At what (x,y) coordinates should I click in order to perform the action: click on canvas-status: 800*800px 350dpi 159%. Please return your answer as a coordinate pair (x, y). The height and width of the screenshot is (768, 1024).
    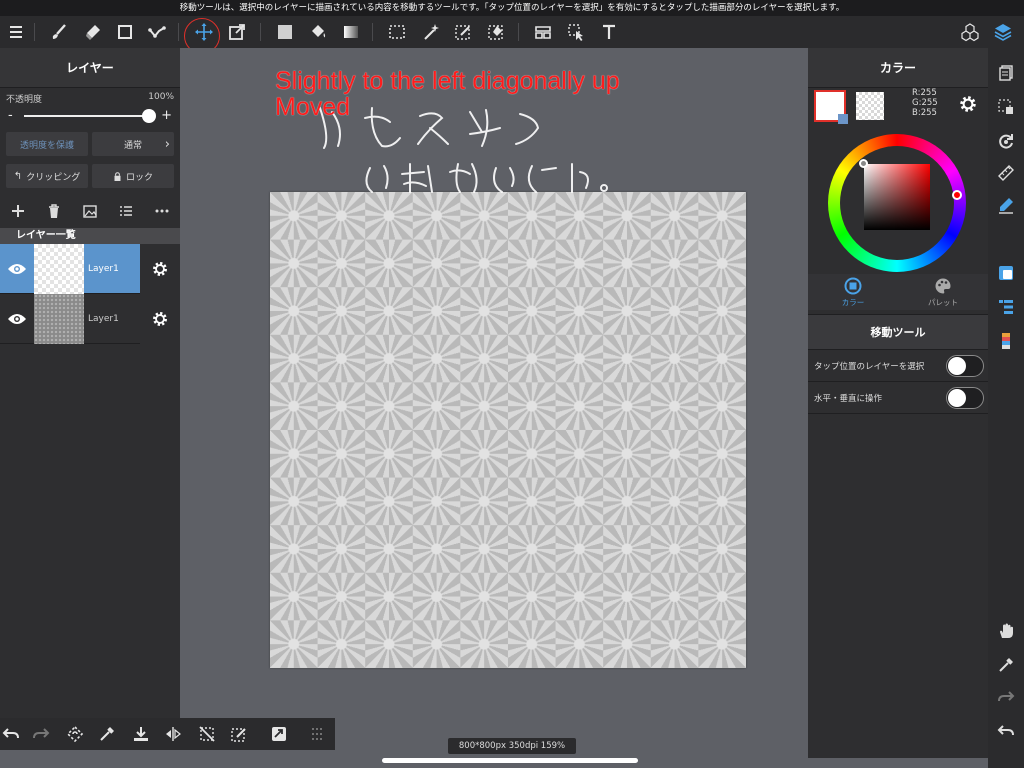
    Looking at the image, I should click on (512, 746).